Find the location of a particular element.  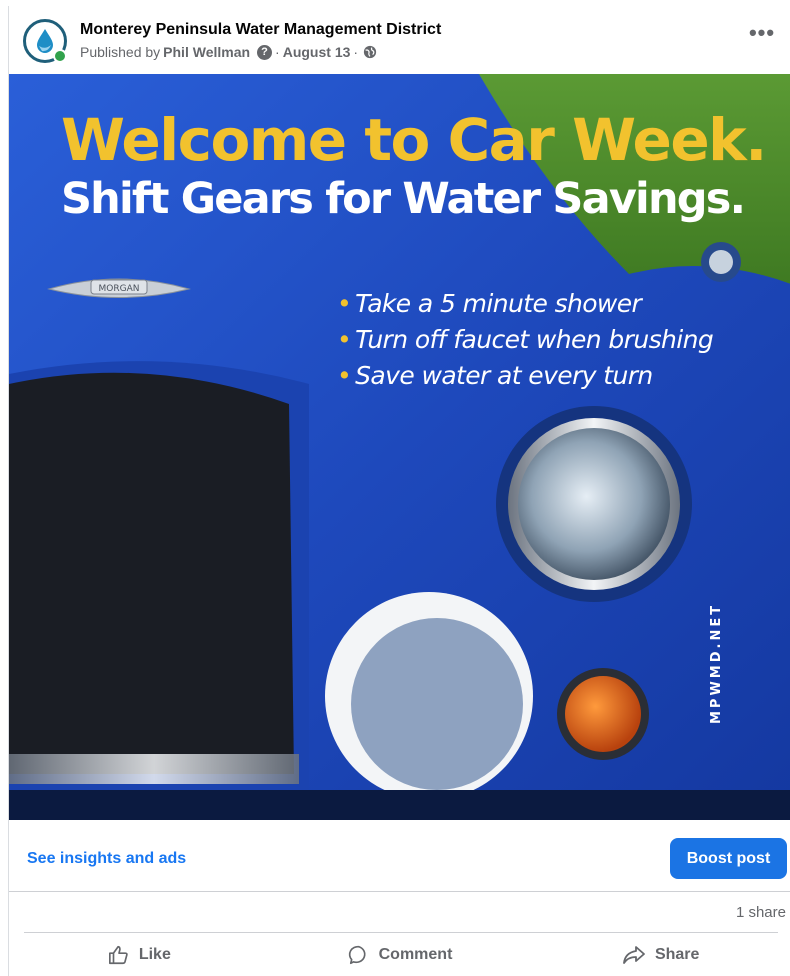

like-label: Like is located at coordinates (154, 954).